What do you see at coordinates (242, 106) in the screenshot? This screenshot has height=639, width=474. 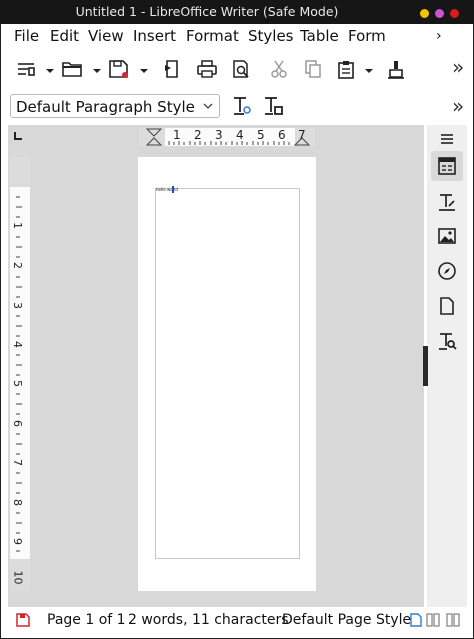 I see `update-style-icon` at bounding box center [242, 106].